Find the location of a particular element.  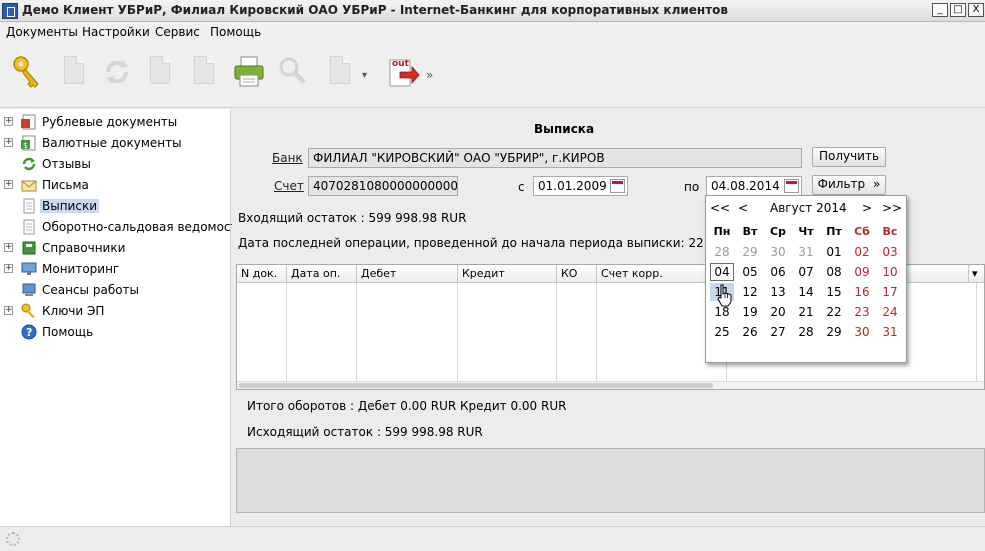

refresh-icon is located at coordinates (117, 72).